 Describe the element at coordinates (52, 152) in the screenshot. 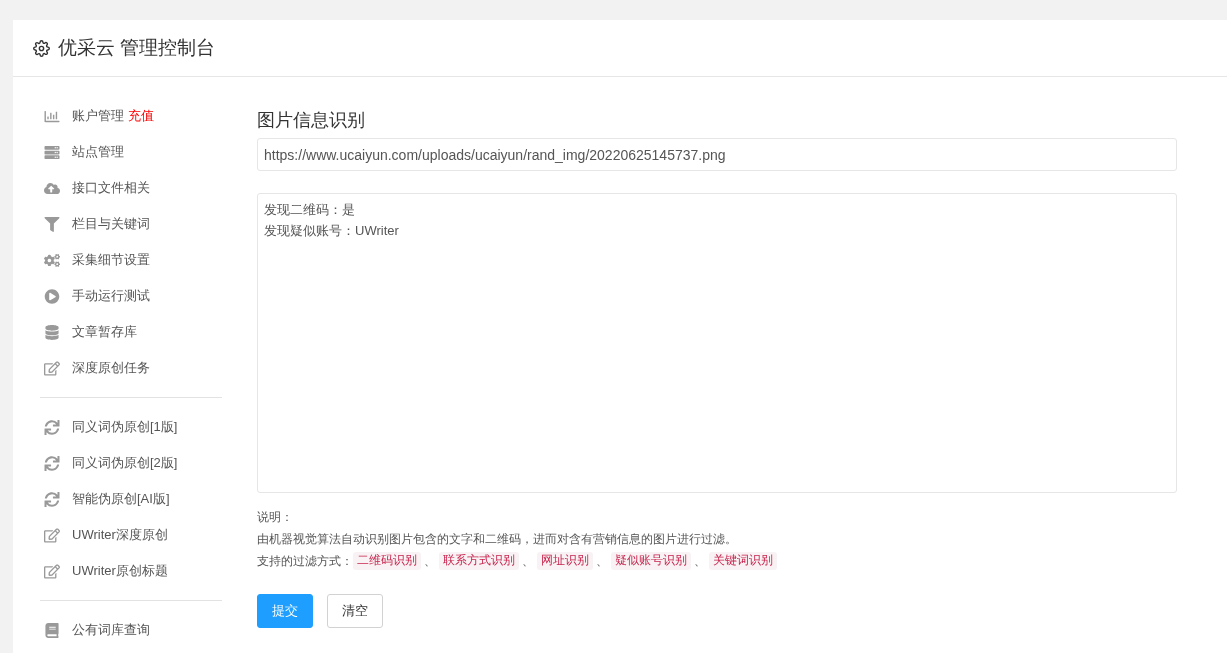

I see `server-icon` at that location.